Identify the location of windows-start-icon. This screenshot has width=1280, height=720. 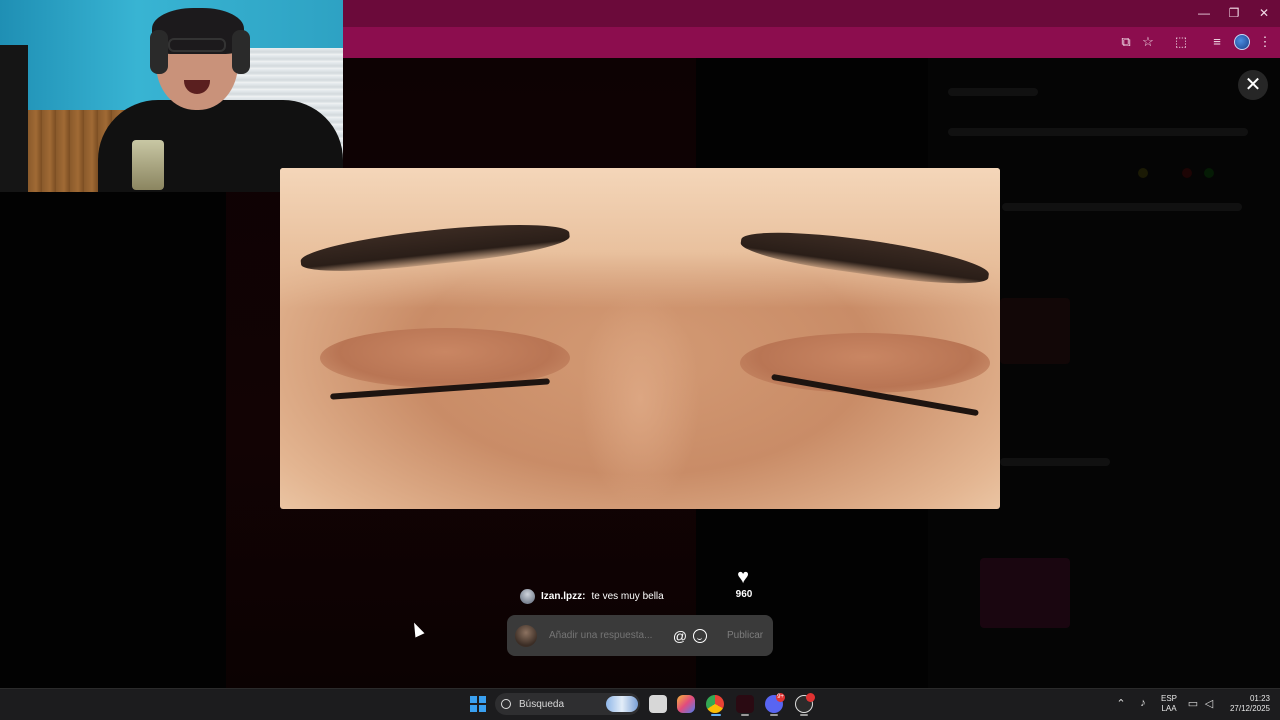
(478, 704).